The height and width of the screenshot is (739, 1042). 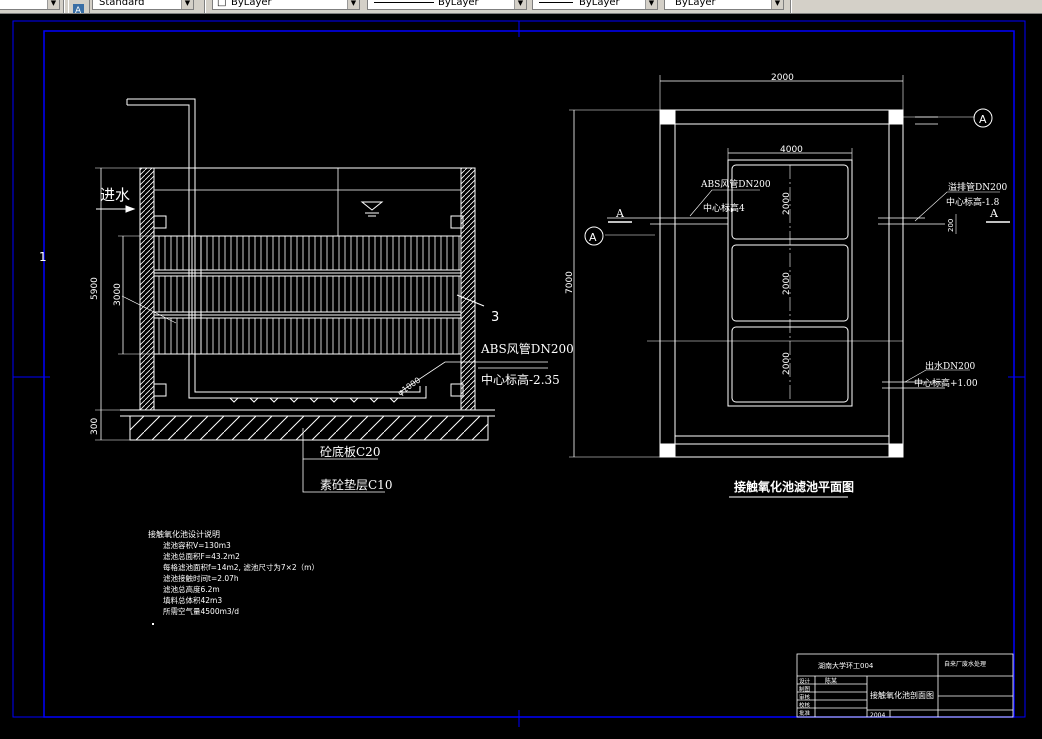 What do you see at coordinates (222, 4) in the screenshot?
I see `color-swatch-icon: □` at bounding box center [222, 4].